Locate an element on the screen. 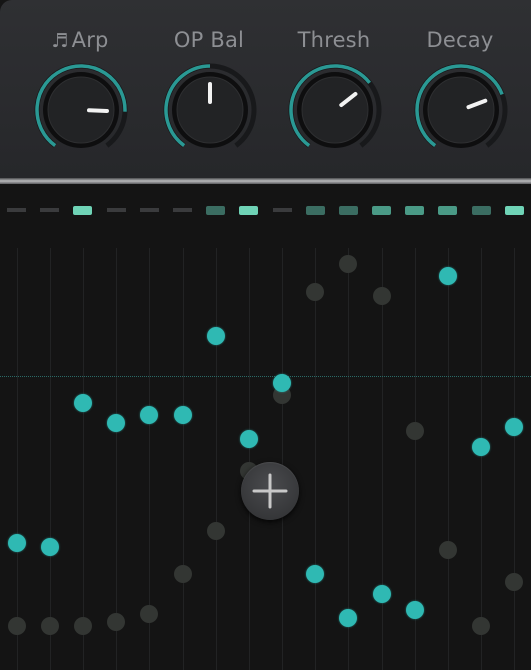 This screenshot has height=670, width=531. arp-knob-unit: ♬ Arp is located at coordinates (80, 92).